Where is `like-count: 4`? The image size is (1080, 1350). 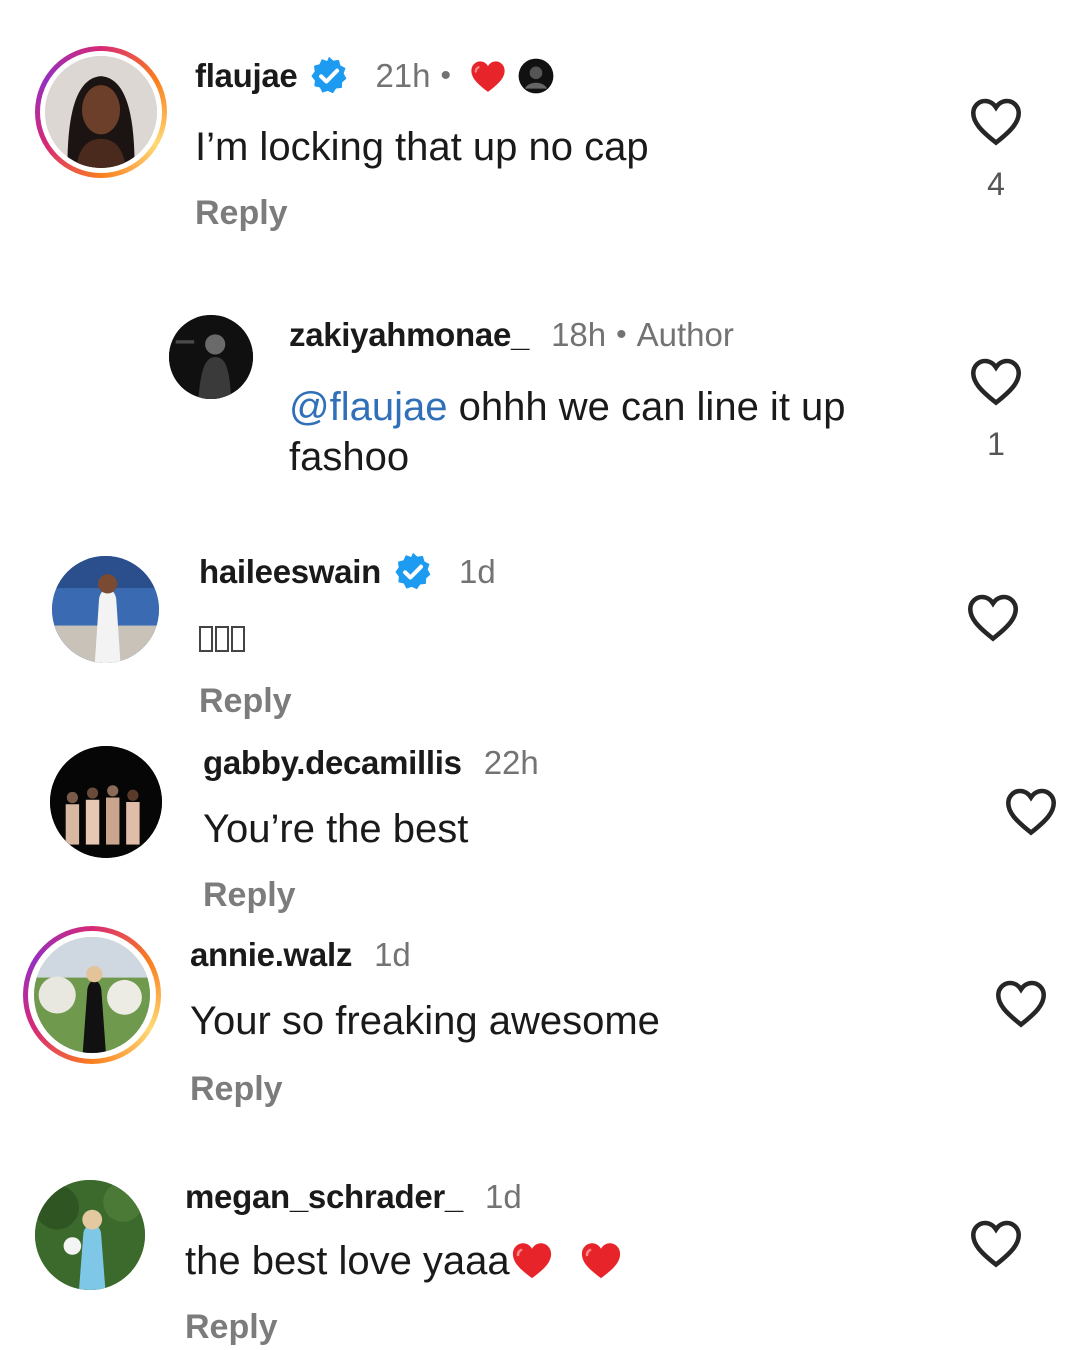 like-count: 4 is located at coordinates (996, 184).